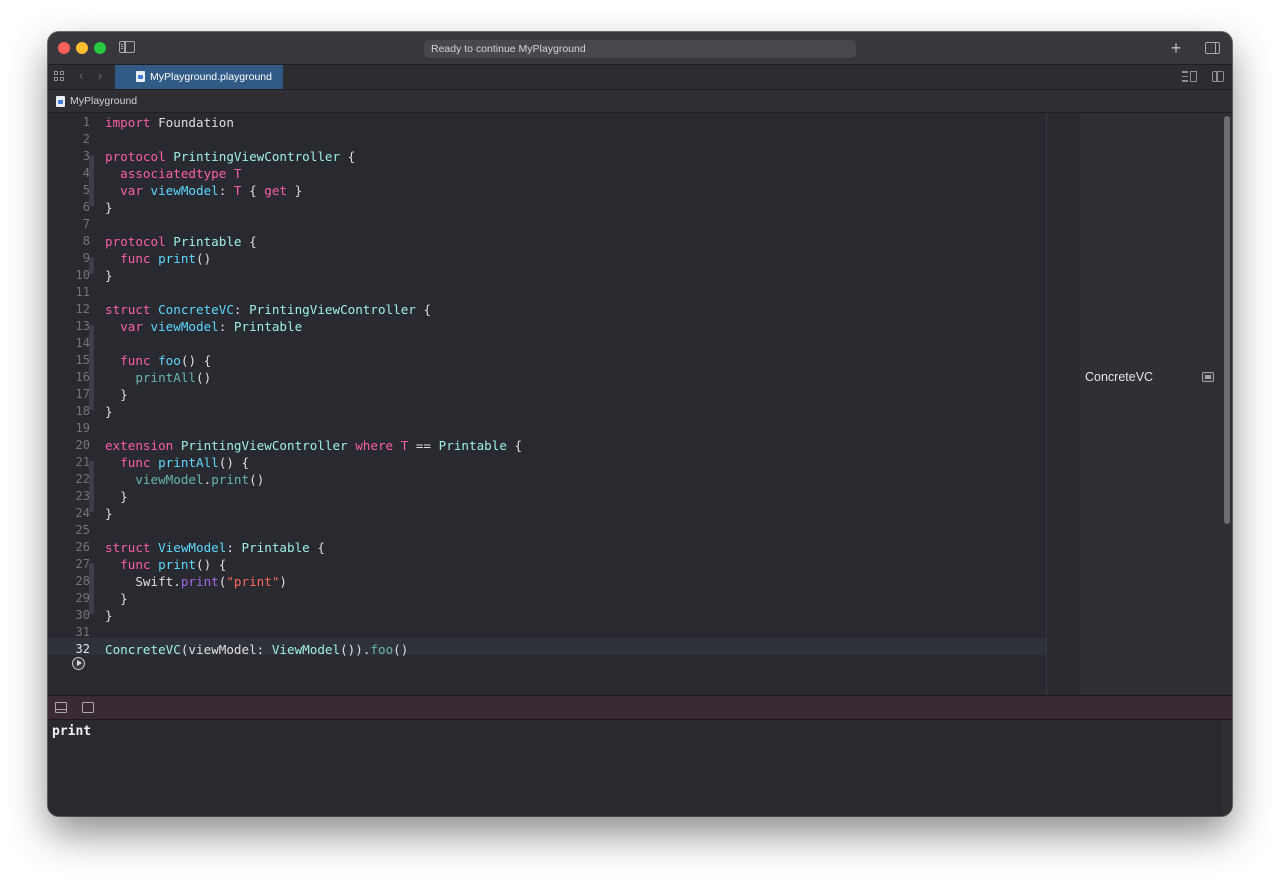 The image size is (1280, 880). Describe the element at coordinates (169, 122) in the screenshot. I see `code-line: import Foundation` at that location.